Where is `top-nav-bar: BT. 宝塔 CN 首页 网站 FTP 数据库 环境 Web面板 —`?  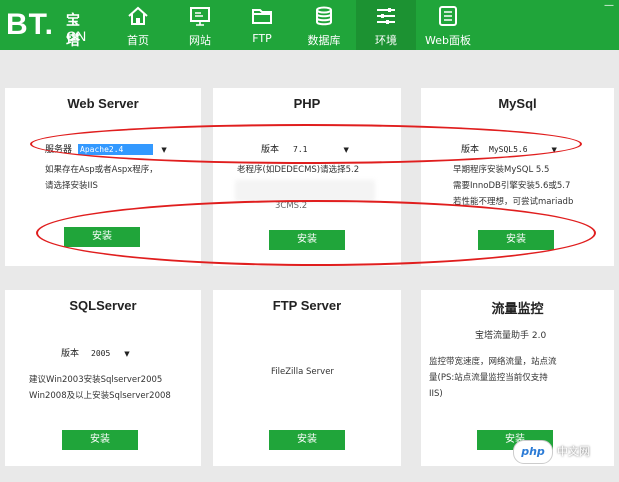 top-nav-bar: BT. 宝塔 CN 首页 网站 FTP 数据库 环境 Web面板 — is located at coordinates (309, 25).